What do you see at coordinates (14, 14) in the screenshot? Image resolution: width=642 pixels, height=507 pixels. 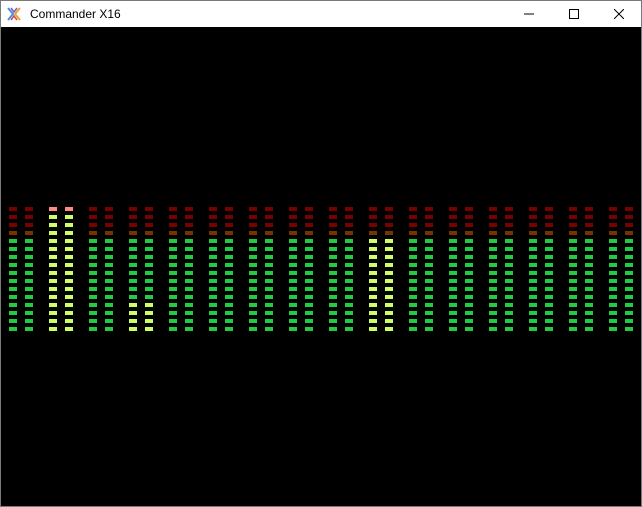 I see `x16-logo-icon` at bounding box center [14, 14].